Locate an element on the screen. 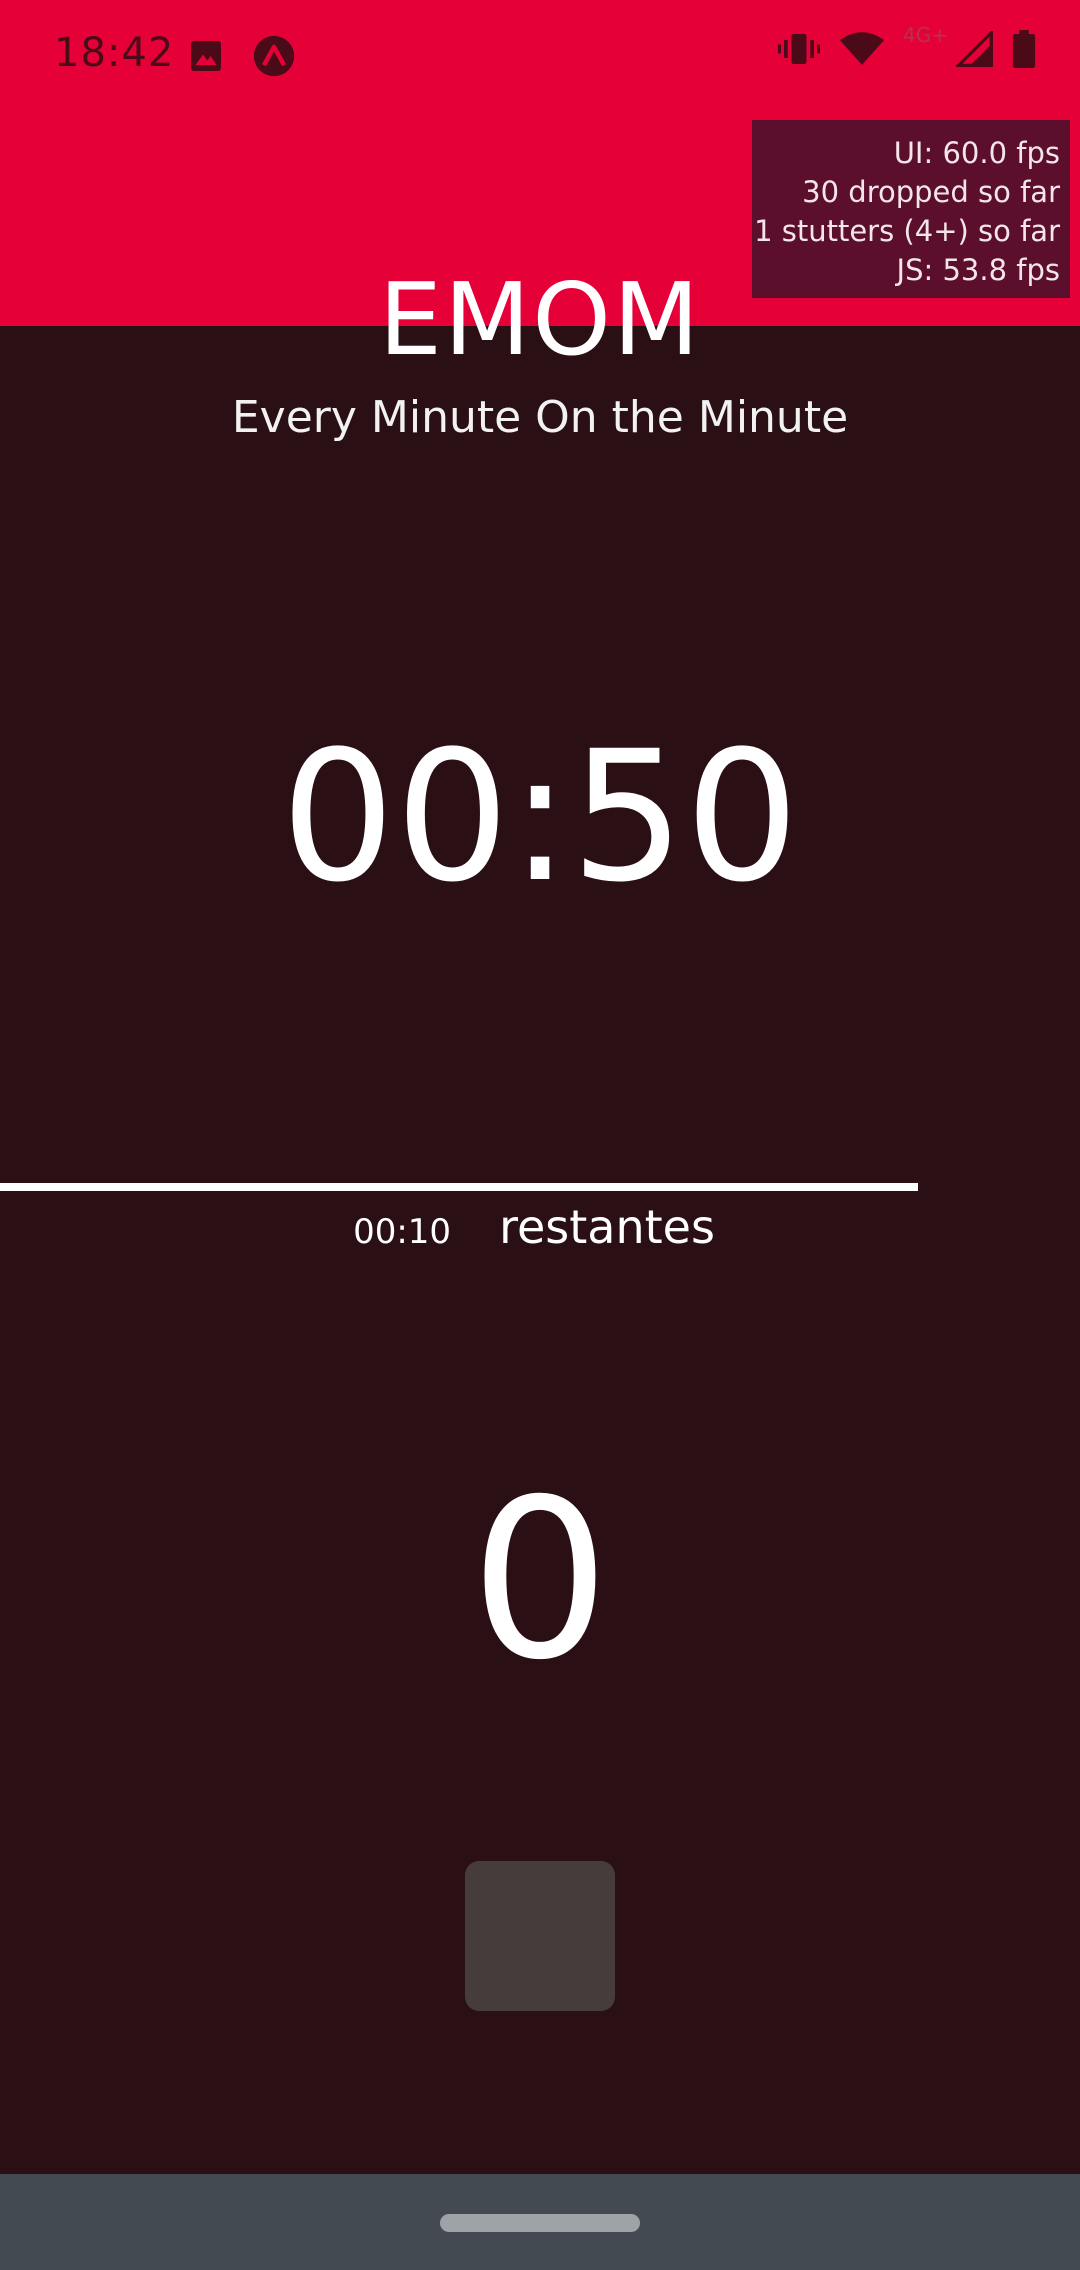 Image resolution: width=1080 pixels, height=2270 pixels. remaining-row: 00:10 restantes is located at coordinates (540, 1227).